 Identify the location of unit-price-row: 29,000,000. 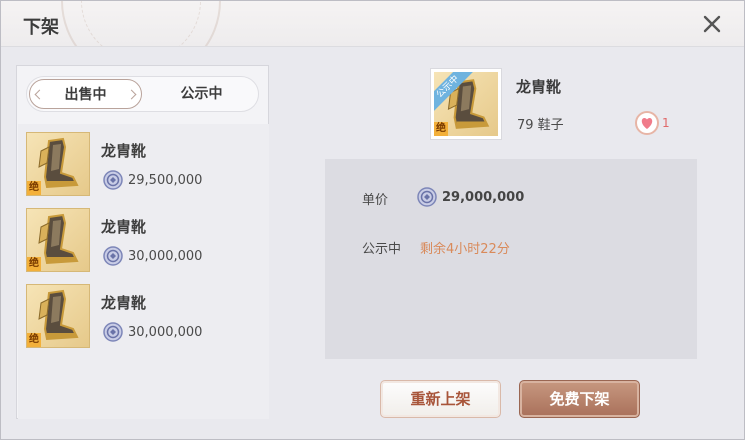
(470, 197).